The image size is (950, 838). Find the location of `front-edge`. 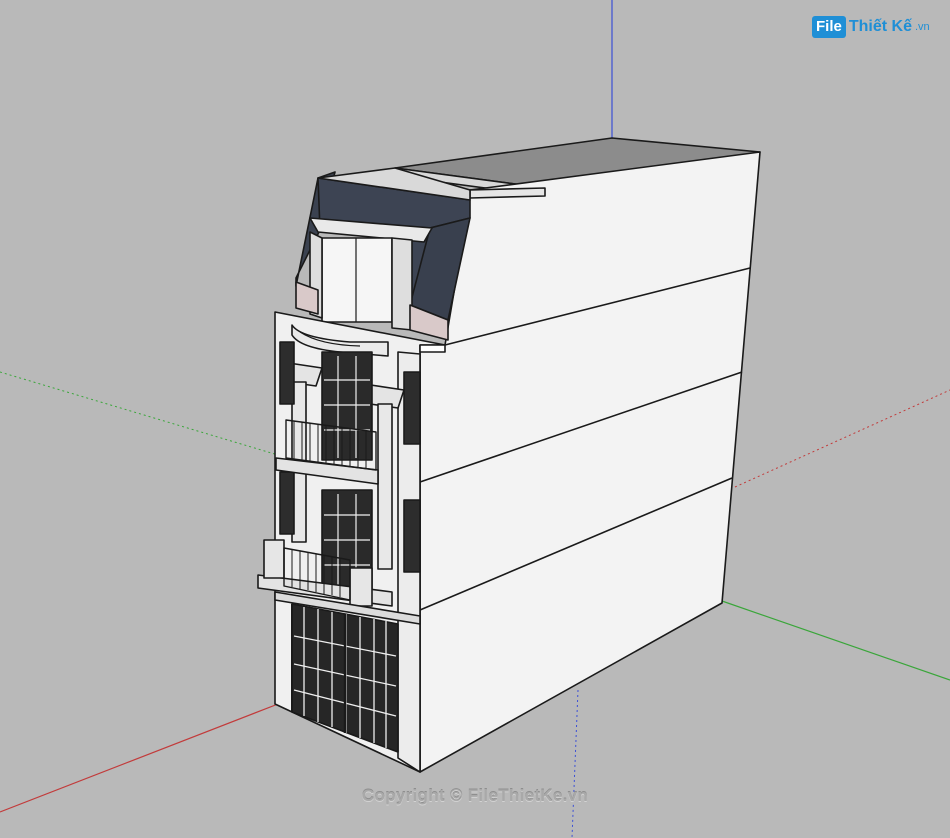

front-edge is located at coordinates (432, 348).